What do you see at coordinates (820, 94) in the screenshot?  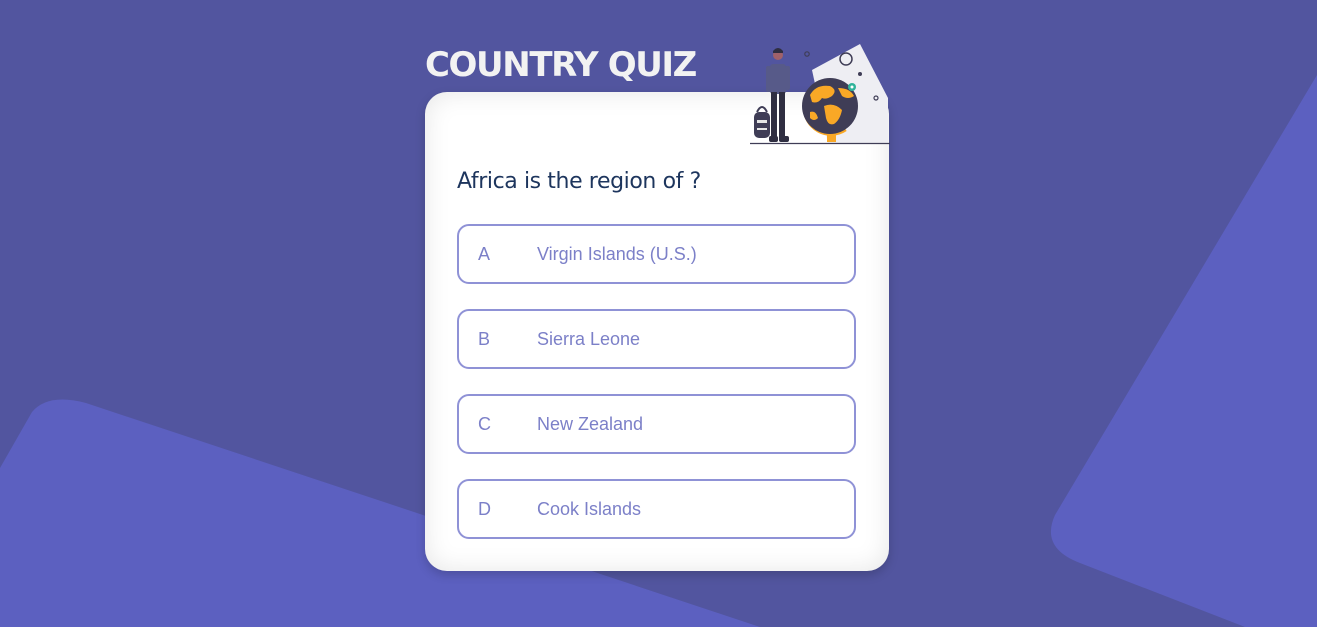 I see `traveler-globe-illustration-icon` at bounding box center [820, 94].